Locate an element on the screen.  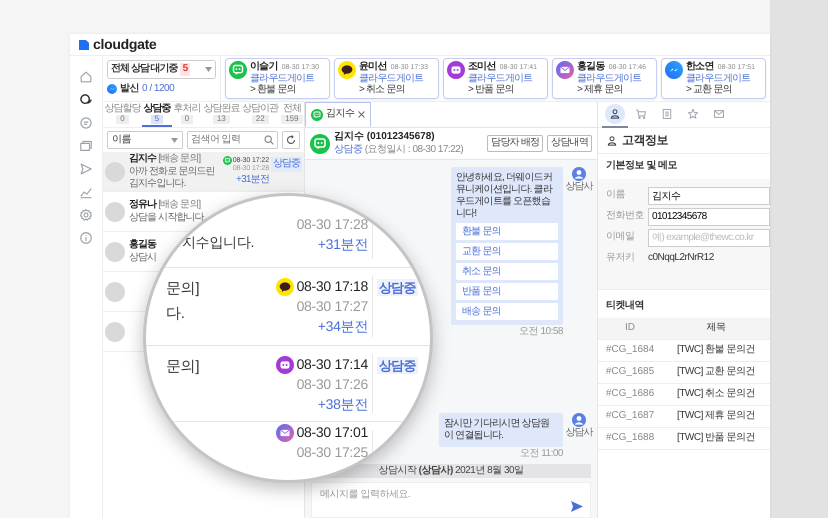
text-fragment: 지수입니다. is located at coordinates (219, 243).